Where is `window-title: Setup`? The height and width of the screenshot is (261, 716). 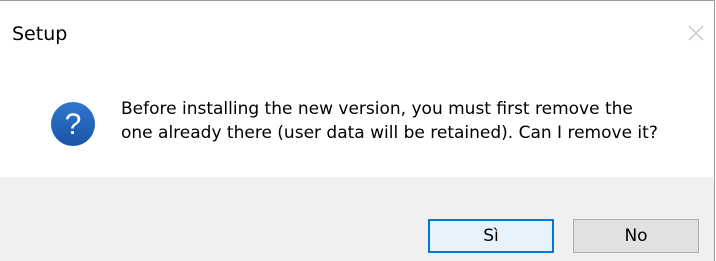 window-title: Setup is located at coordinates (40, 34).